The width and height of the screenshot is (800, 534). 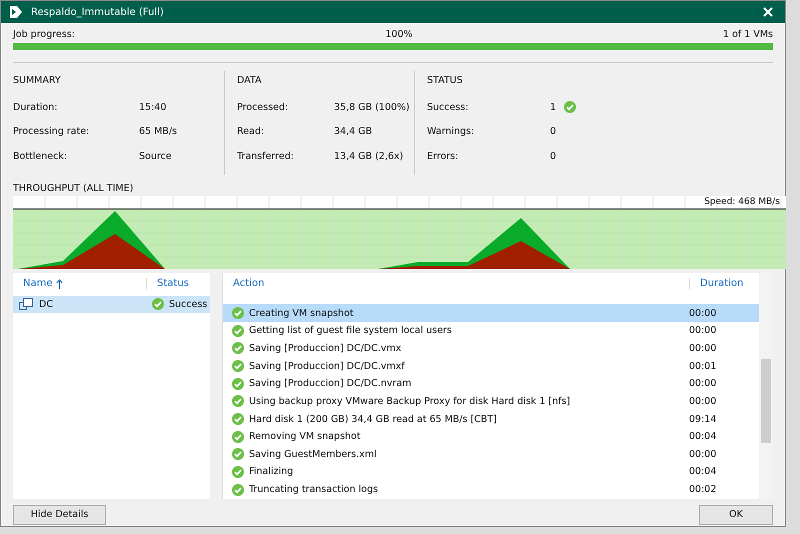 What do you see at coordinates (491, 489) in the screenshot?
I see `action-row: Truncating transaction logs 00:02` at bounding box center [491, 489].